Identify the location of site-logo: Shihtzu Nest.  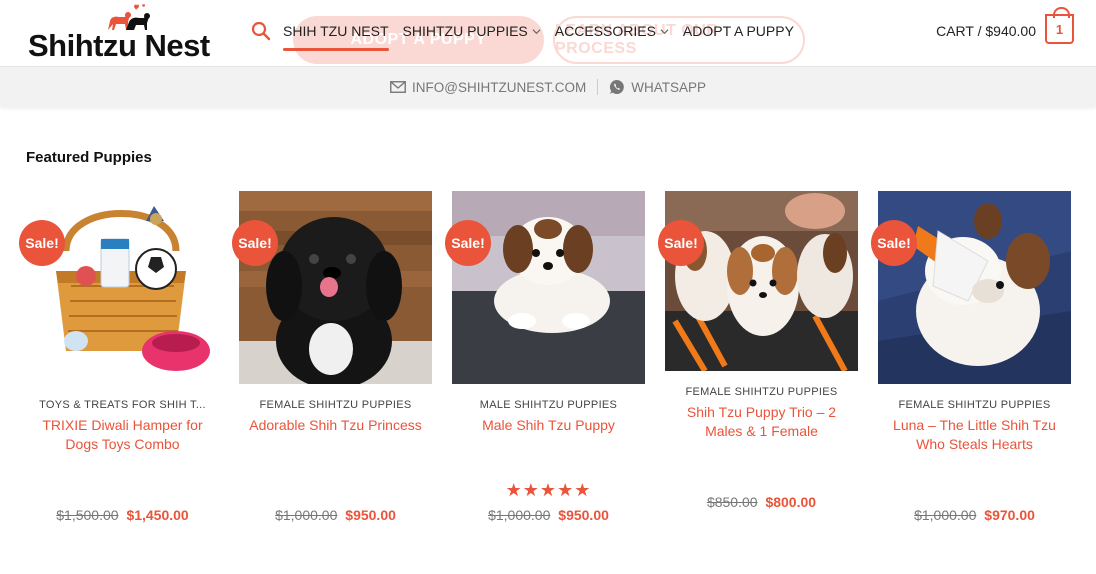
(125, 34).